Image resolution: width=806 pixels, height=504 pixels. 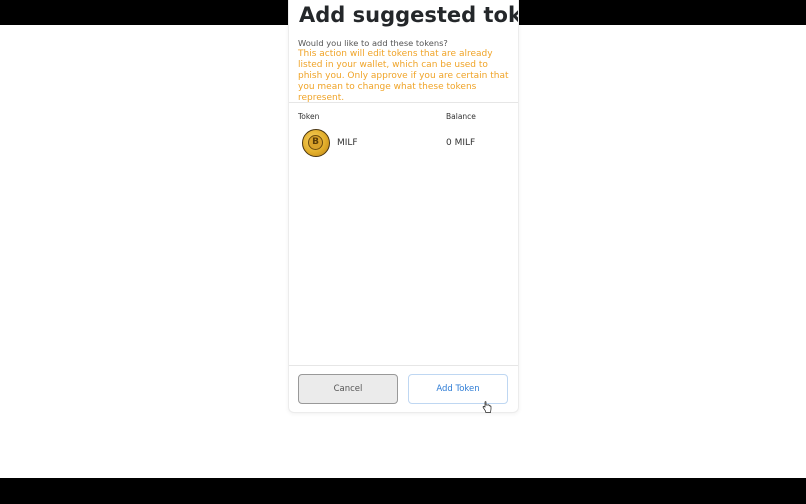 What do you see at coordinates (458, 389) in the screenshot?
I see `add-token-button: Add Token` at bounding box center [458, 389].